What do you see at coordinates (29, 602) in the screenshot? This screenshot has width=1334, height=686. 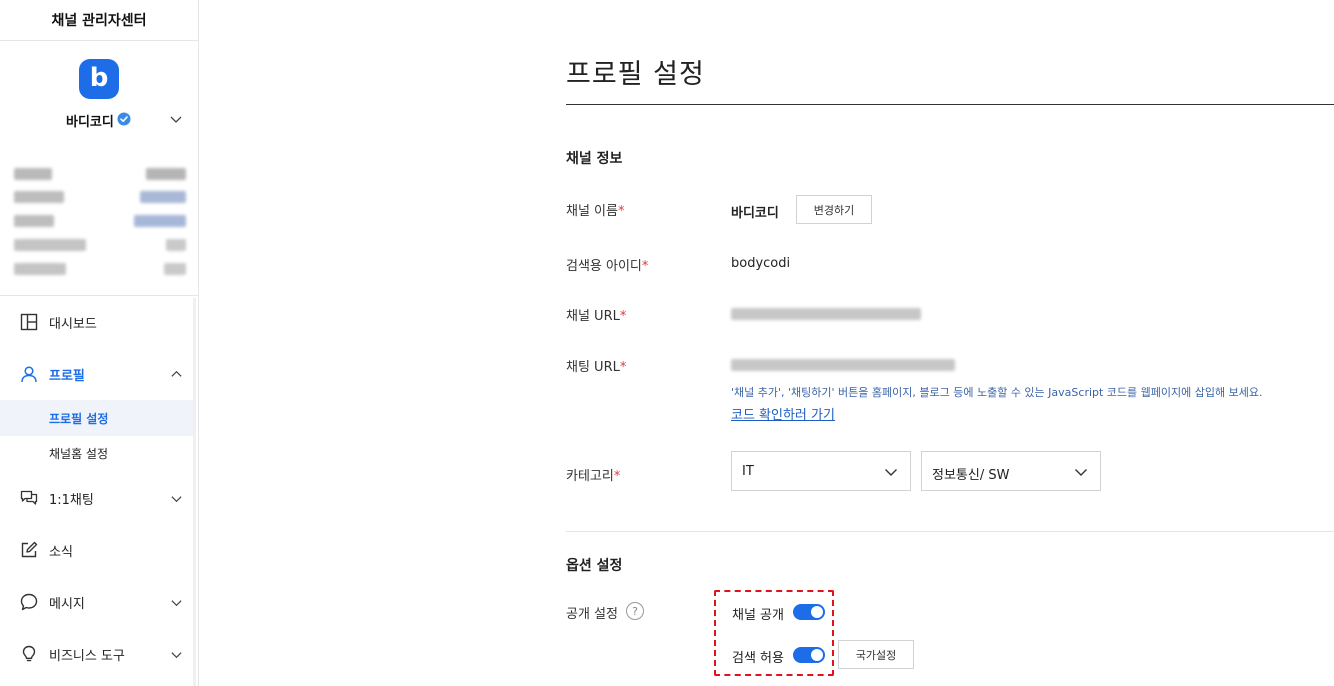 I see `message-icon` at bounding box center [29, 602].